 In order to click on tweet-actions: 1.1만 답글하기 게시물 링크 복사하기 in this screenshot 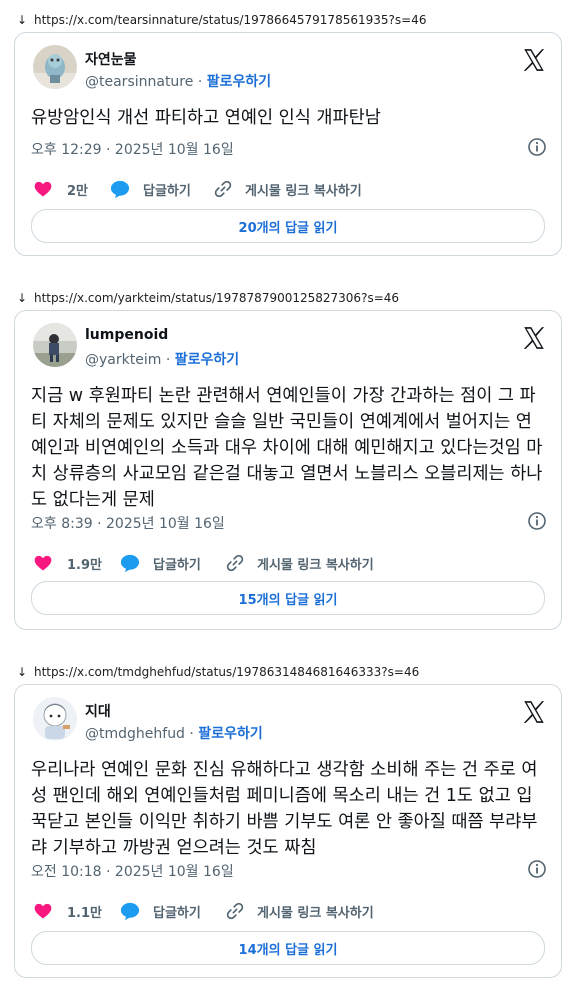, I will do `click(289, 911)`.